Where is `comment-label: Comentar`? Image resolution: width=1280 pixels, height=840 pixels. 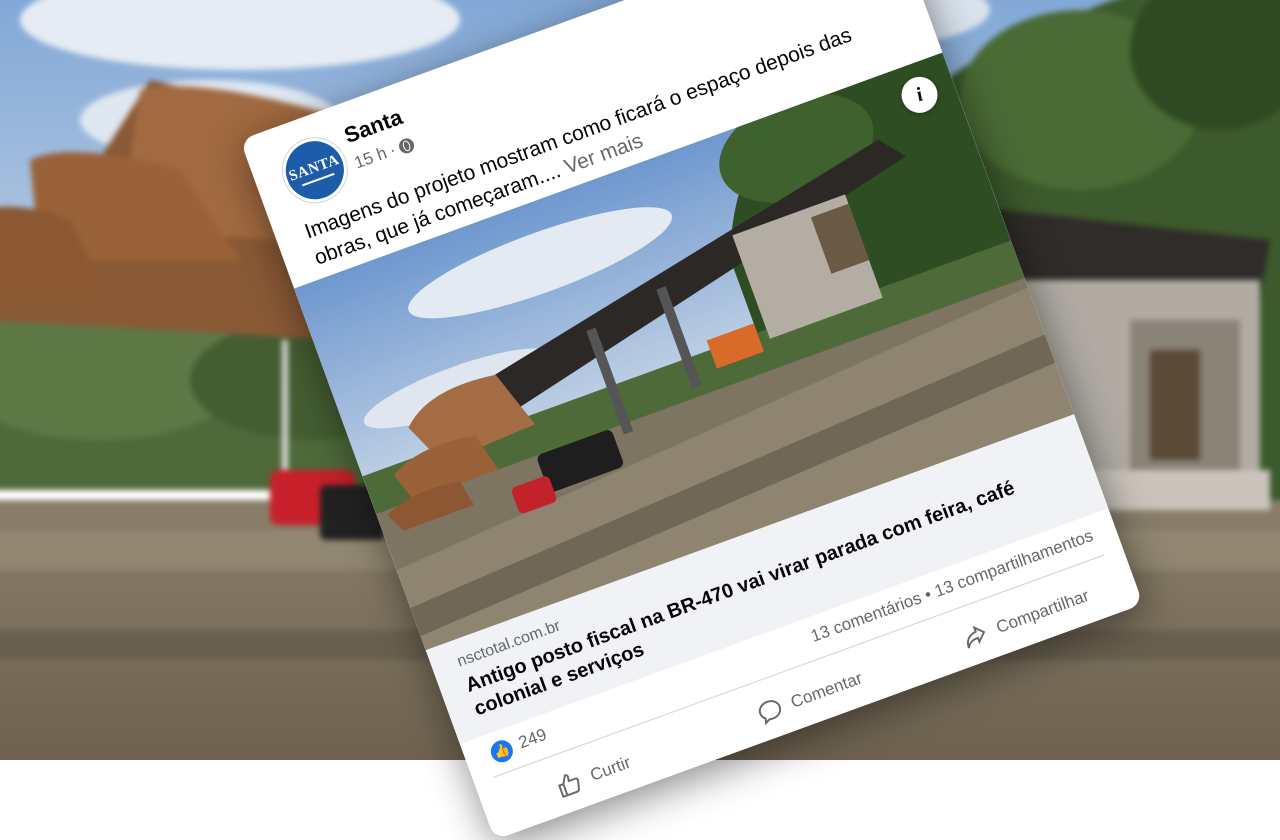
comment-label: Comentar is located at coordinates (826, 689).